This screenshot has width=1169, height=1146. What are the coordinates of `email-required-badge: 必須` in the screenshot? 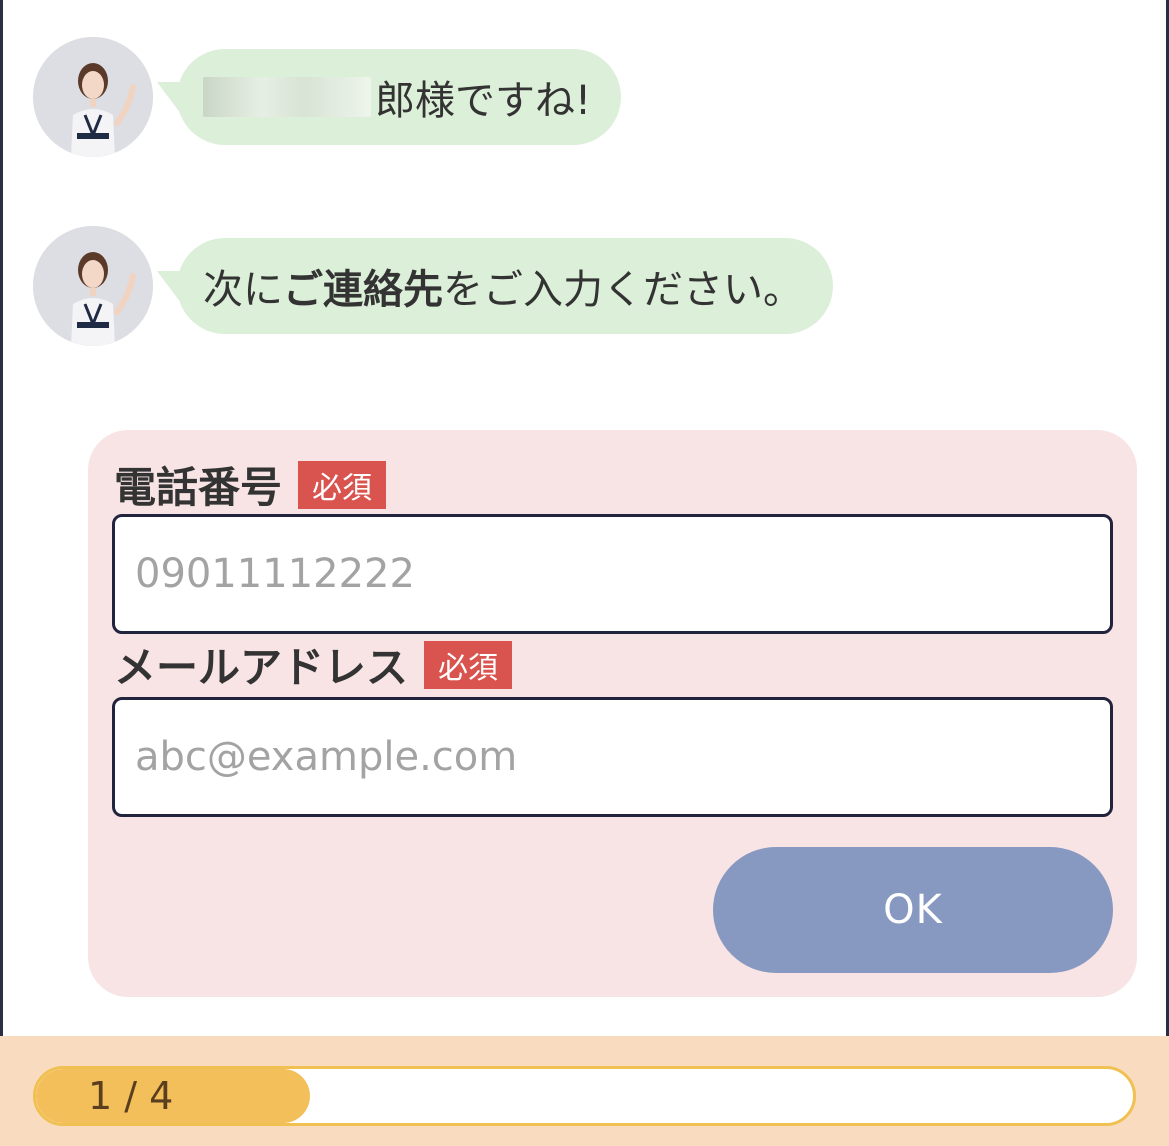 It's located at (468, 664).